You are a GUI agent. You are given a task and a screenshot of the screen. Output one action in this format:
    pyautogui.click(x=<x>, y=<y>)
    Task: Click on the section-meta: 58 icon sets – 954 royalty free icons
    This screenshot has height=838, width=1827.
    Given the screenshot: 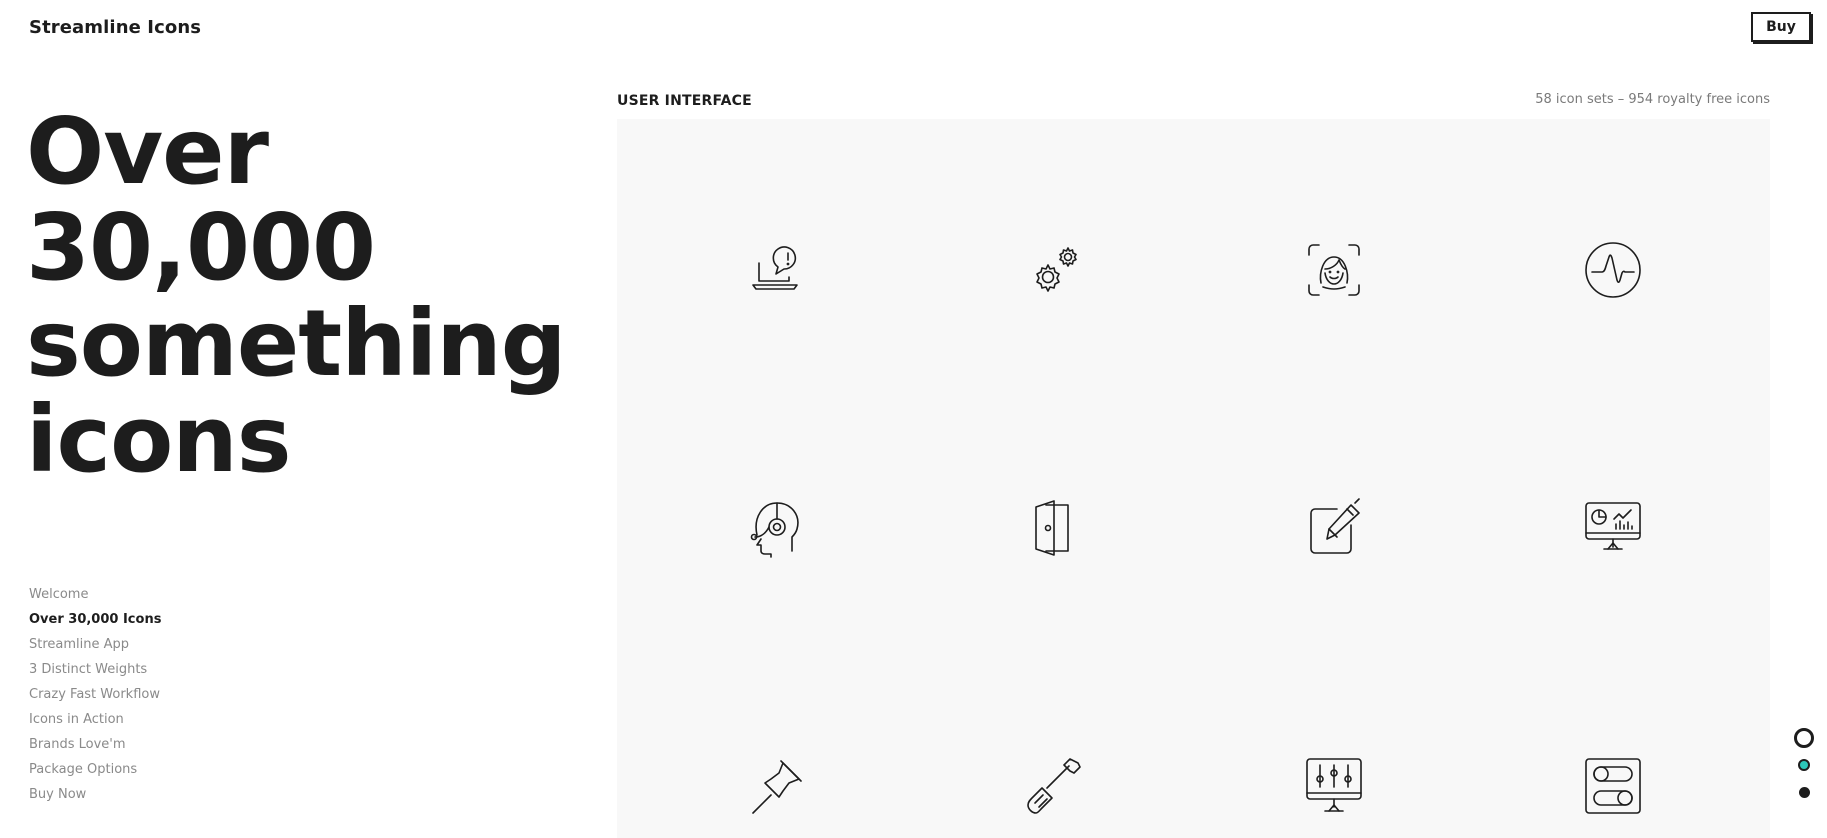 What is the action you would take?
    pyautogui.click(x=1652, y=99)
    